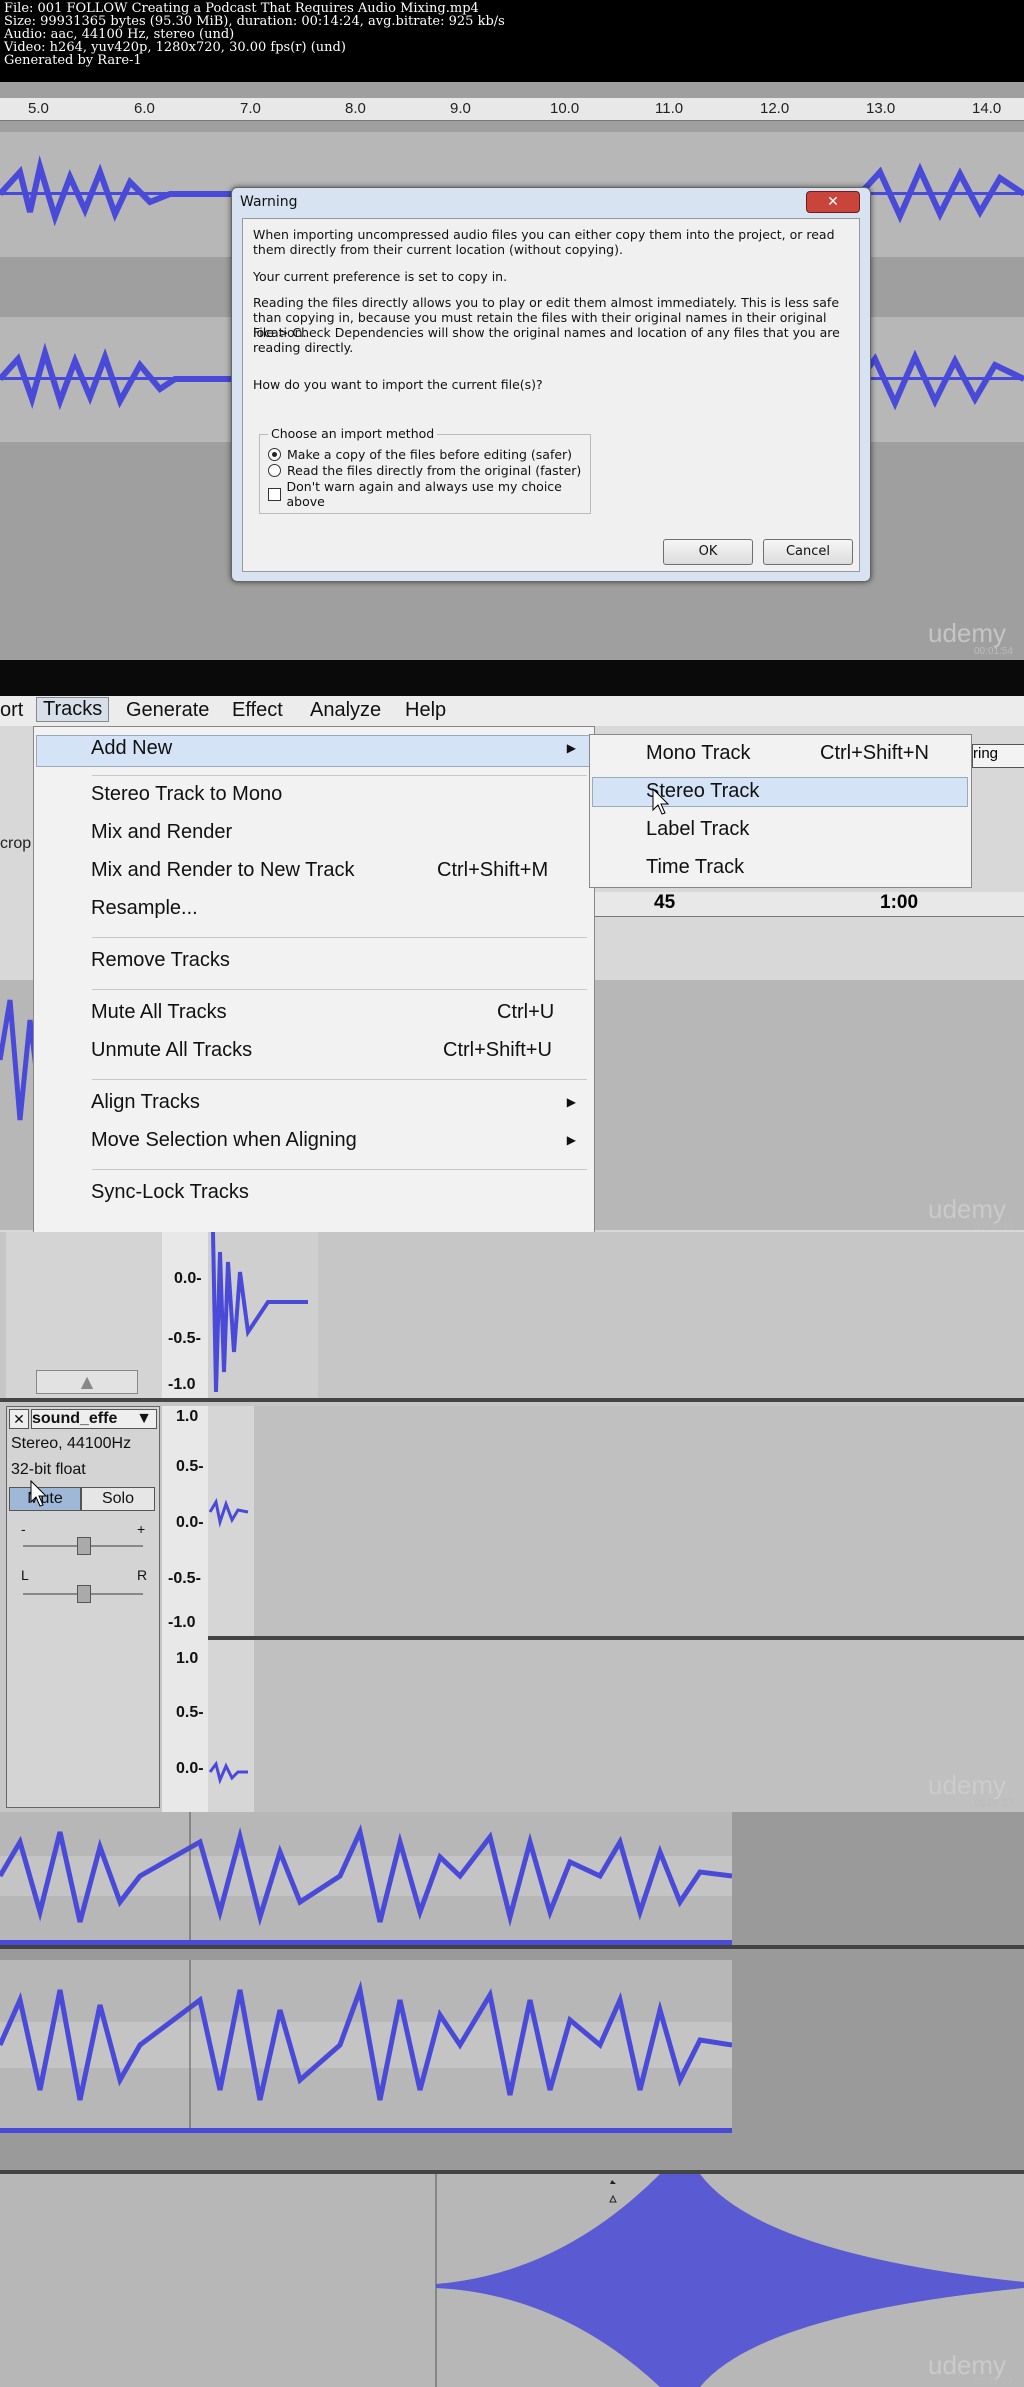 The height and width of the screenshot is (2387, 1024). Describe the element at coordinates (874, 753) in the screenshot. I see `menu-shortcut: Ctrl+Shift+N` at that location.